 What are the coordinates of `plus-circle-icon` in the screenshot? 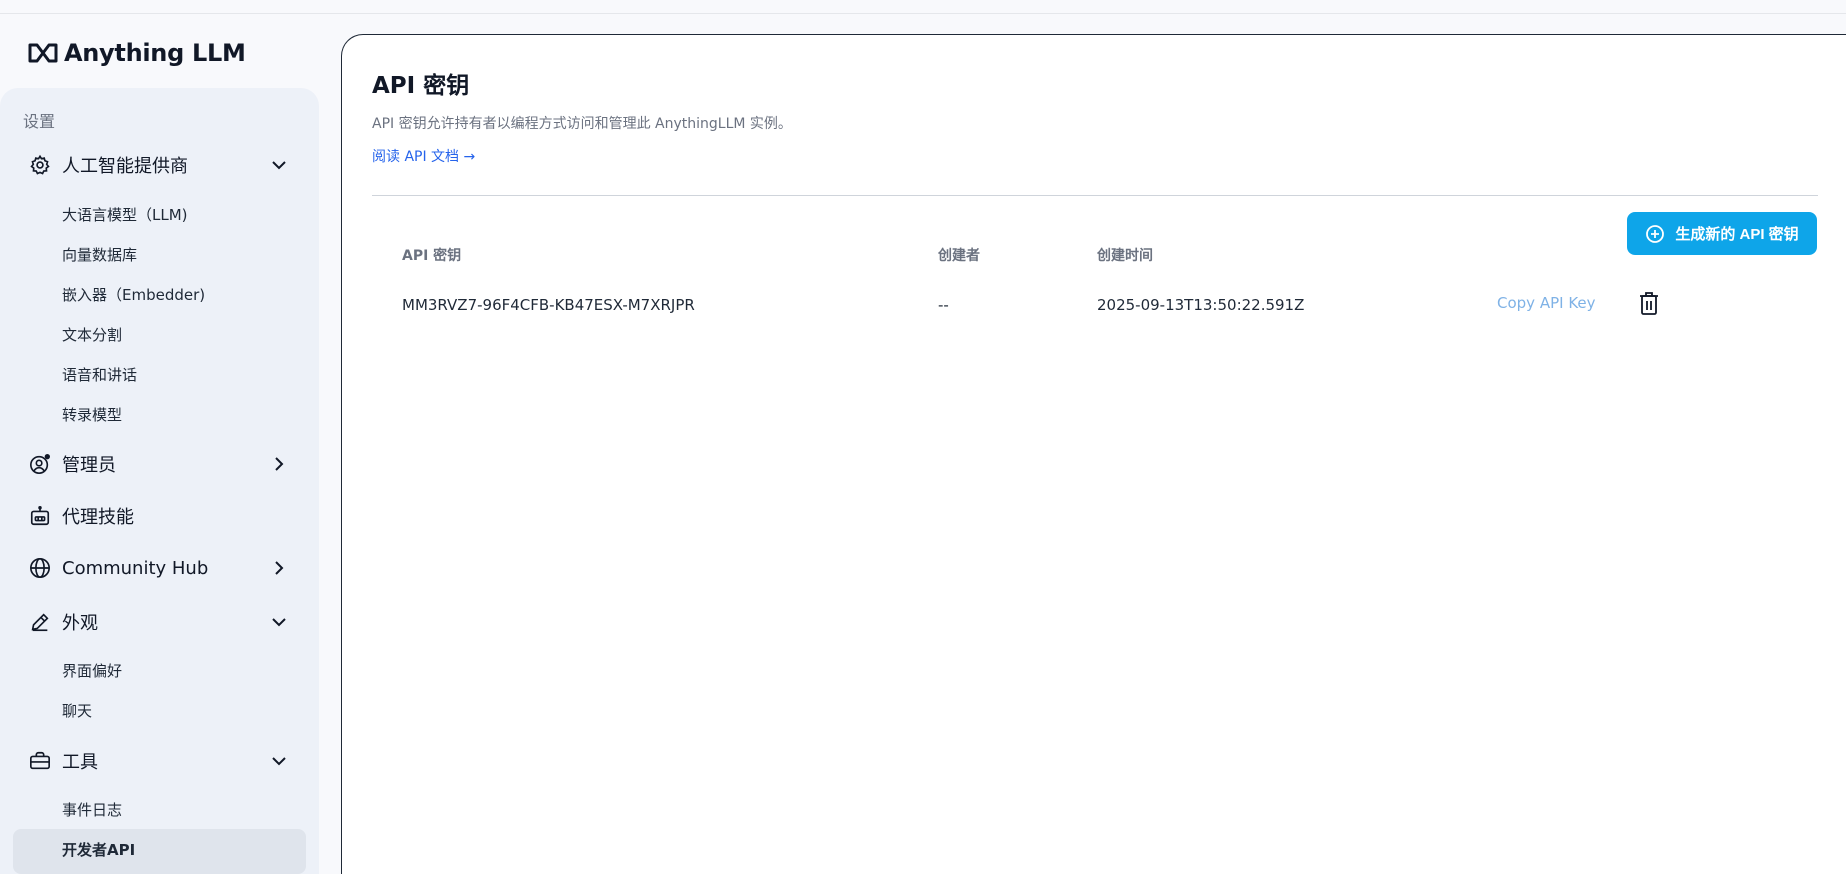 It's located at (1655, 233).